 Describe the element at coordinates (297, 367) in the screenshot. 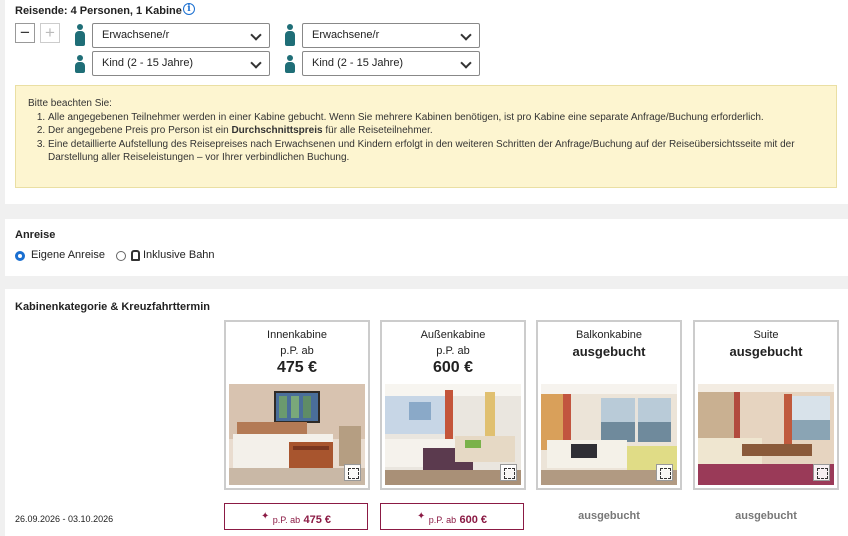

I see `cabin-price: 475 €` at that location.